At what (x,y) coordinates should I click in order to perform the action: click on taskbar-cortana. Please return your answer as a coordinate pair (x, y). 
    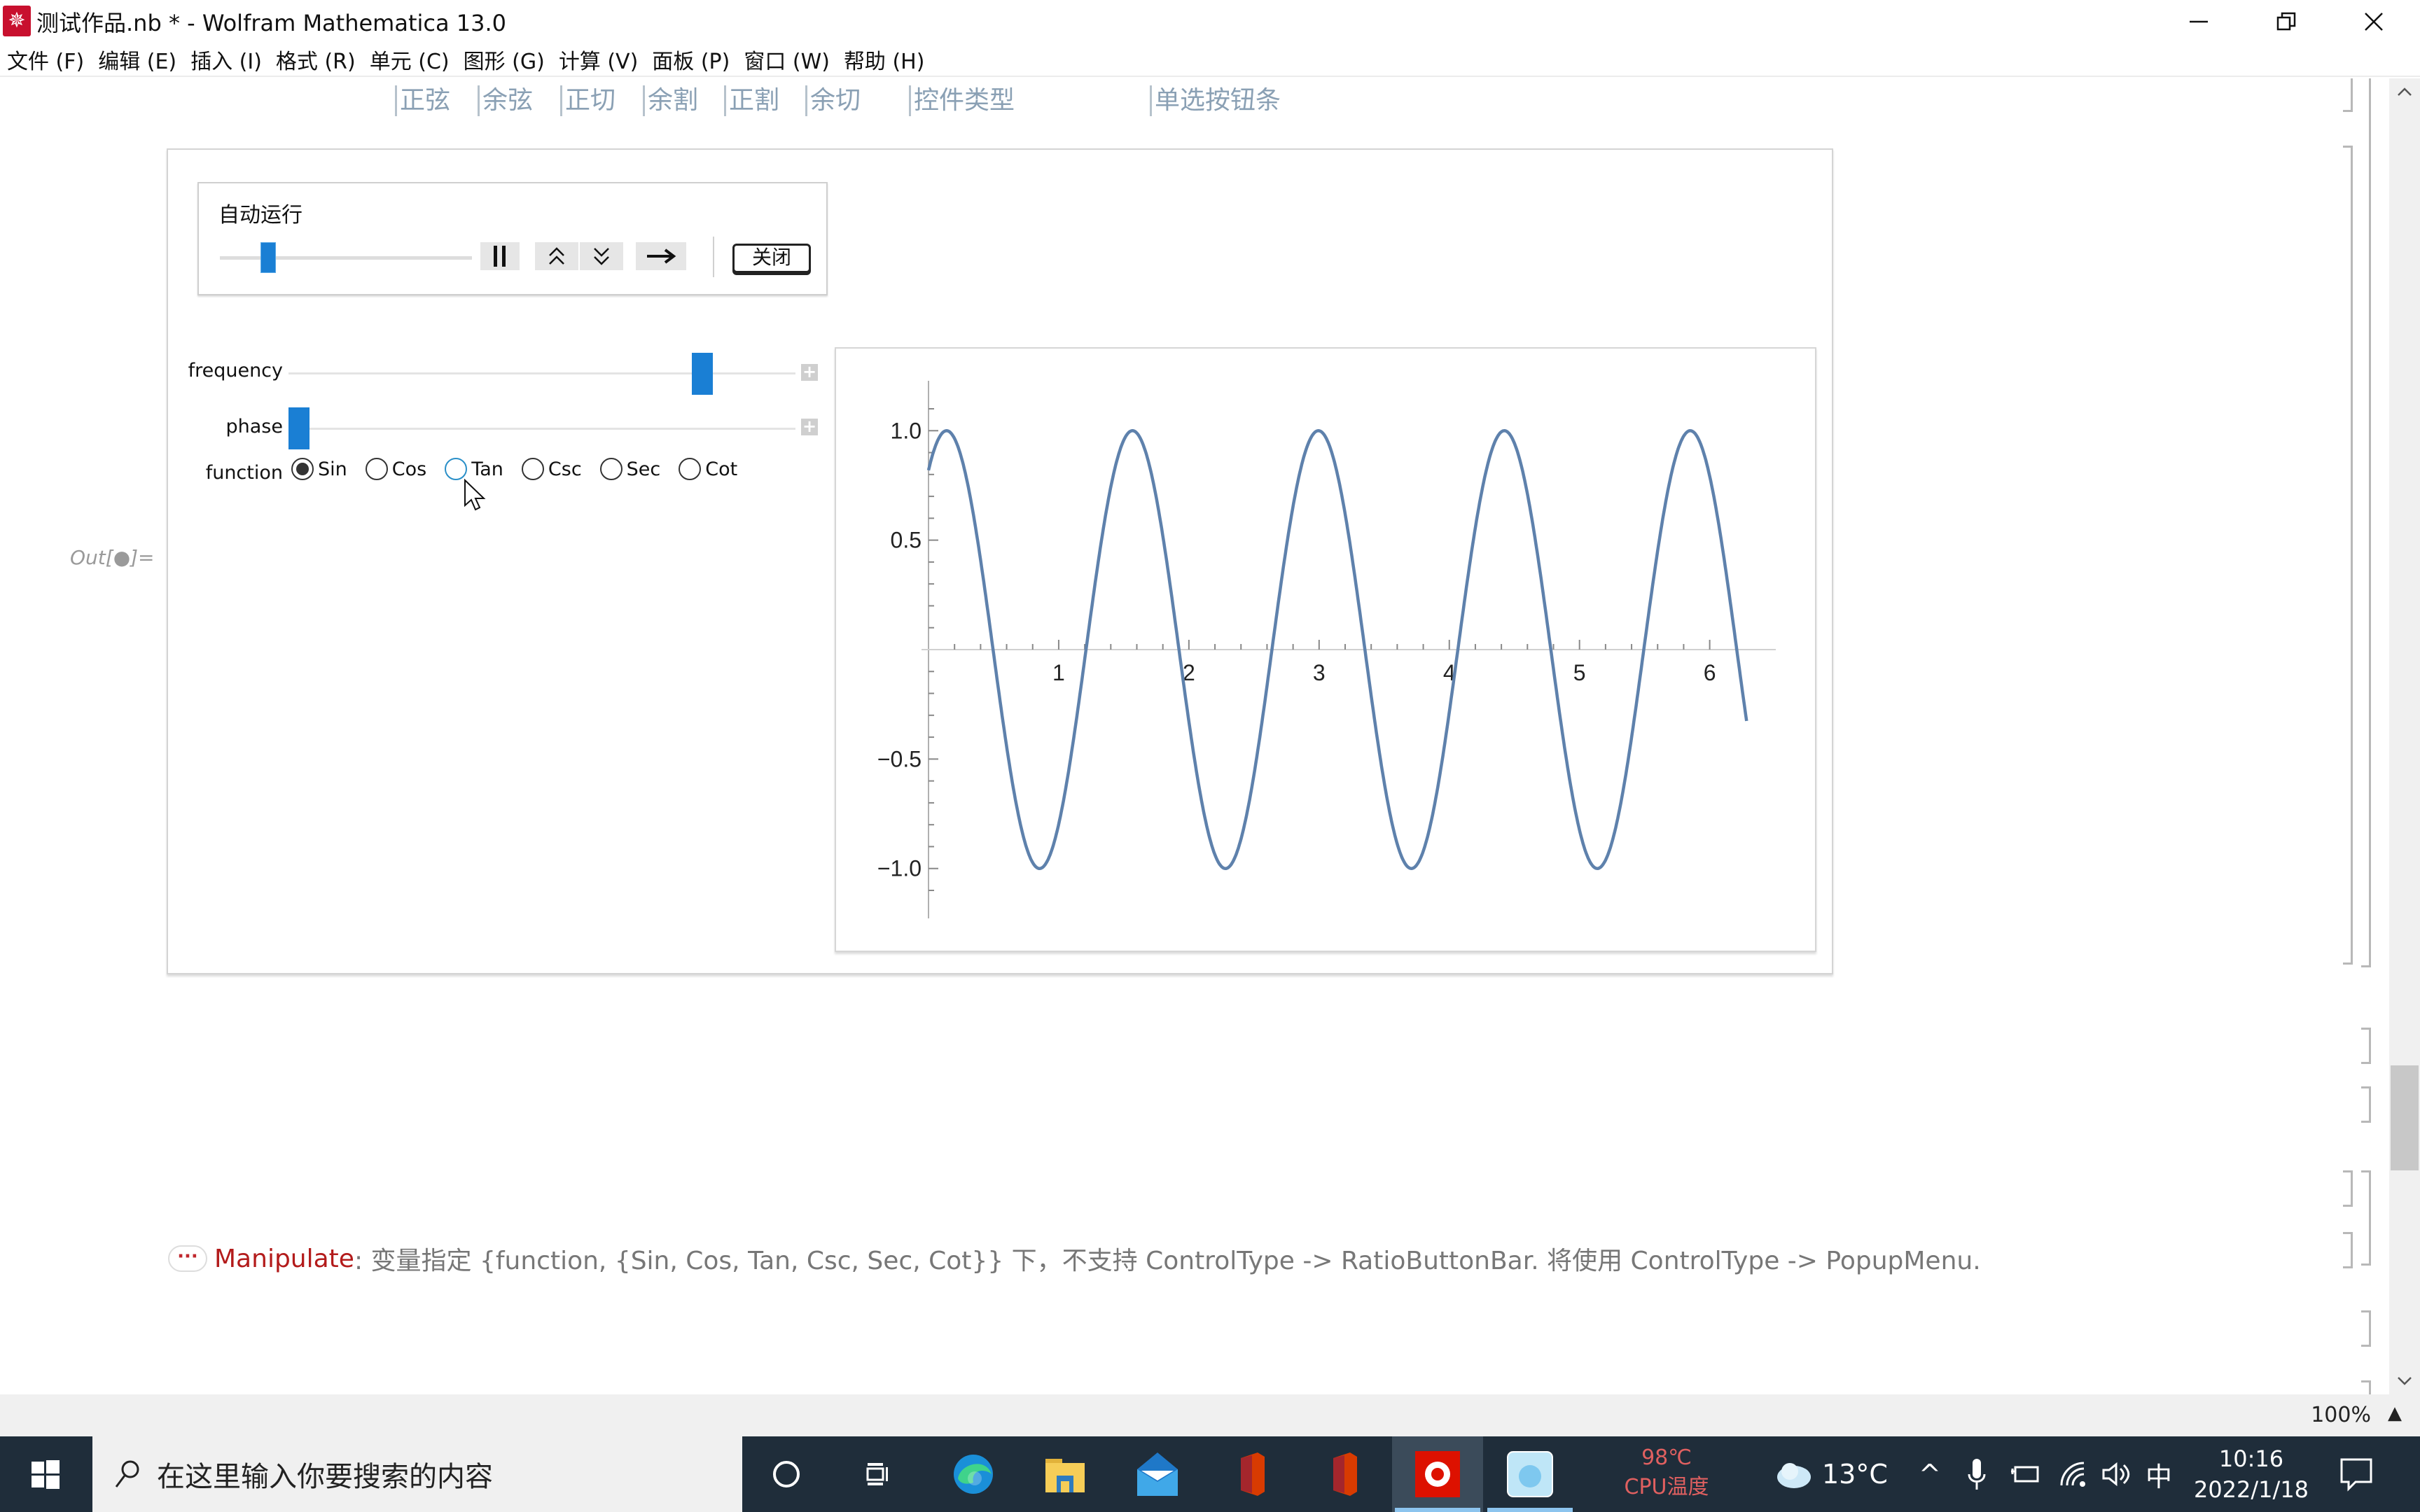
    Looking at the image, I should click on (787, 1474).